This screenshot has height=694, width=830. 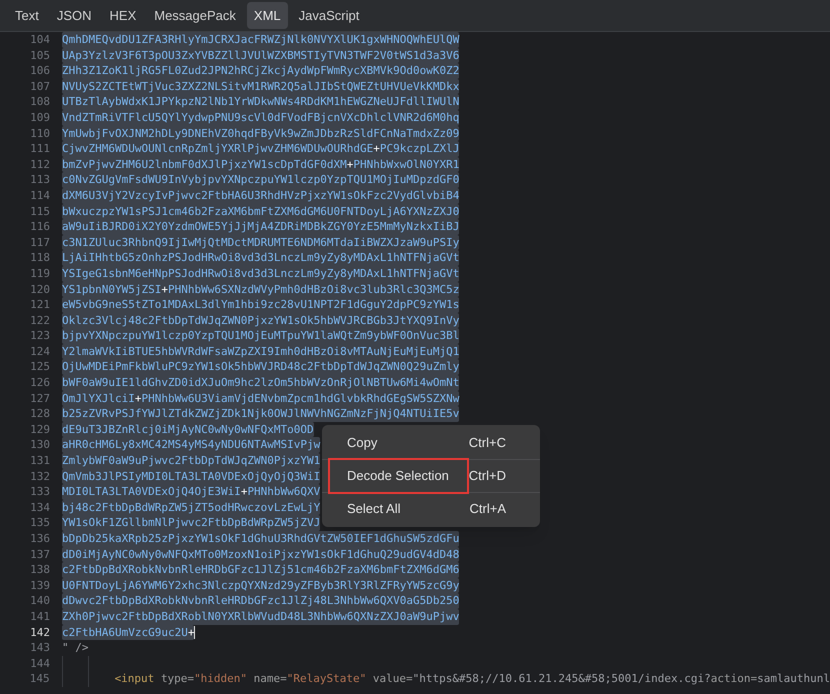 What do you see at coordinates (40, 430) in the screenshot?
I see `line-number: 129` at bounding box center [40, 430].